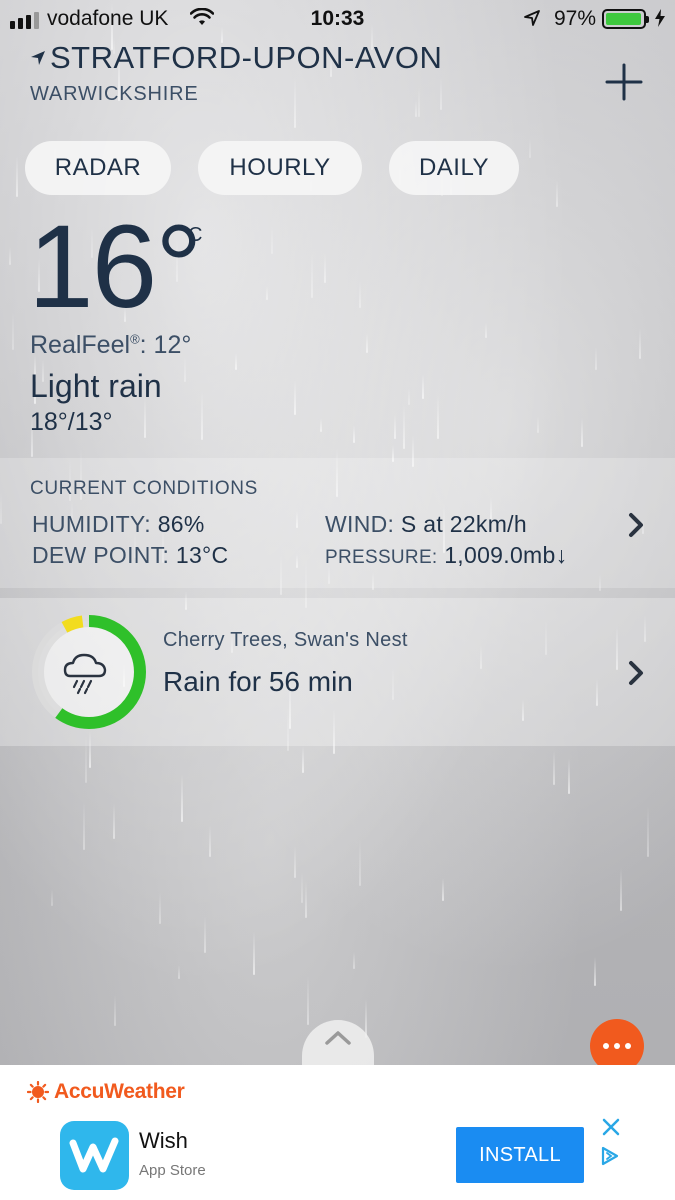 This screenshot has width=675, height=1200. What do you see at coordinates (101, 555) in the screenshot?
I see `dew-point-label: DEW POINT:` at bounding box center [101, 555].